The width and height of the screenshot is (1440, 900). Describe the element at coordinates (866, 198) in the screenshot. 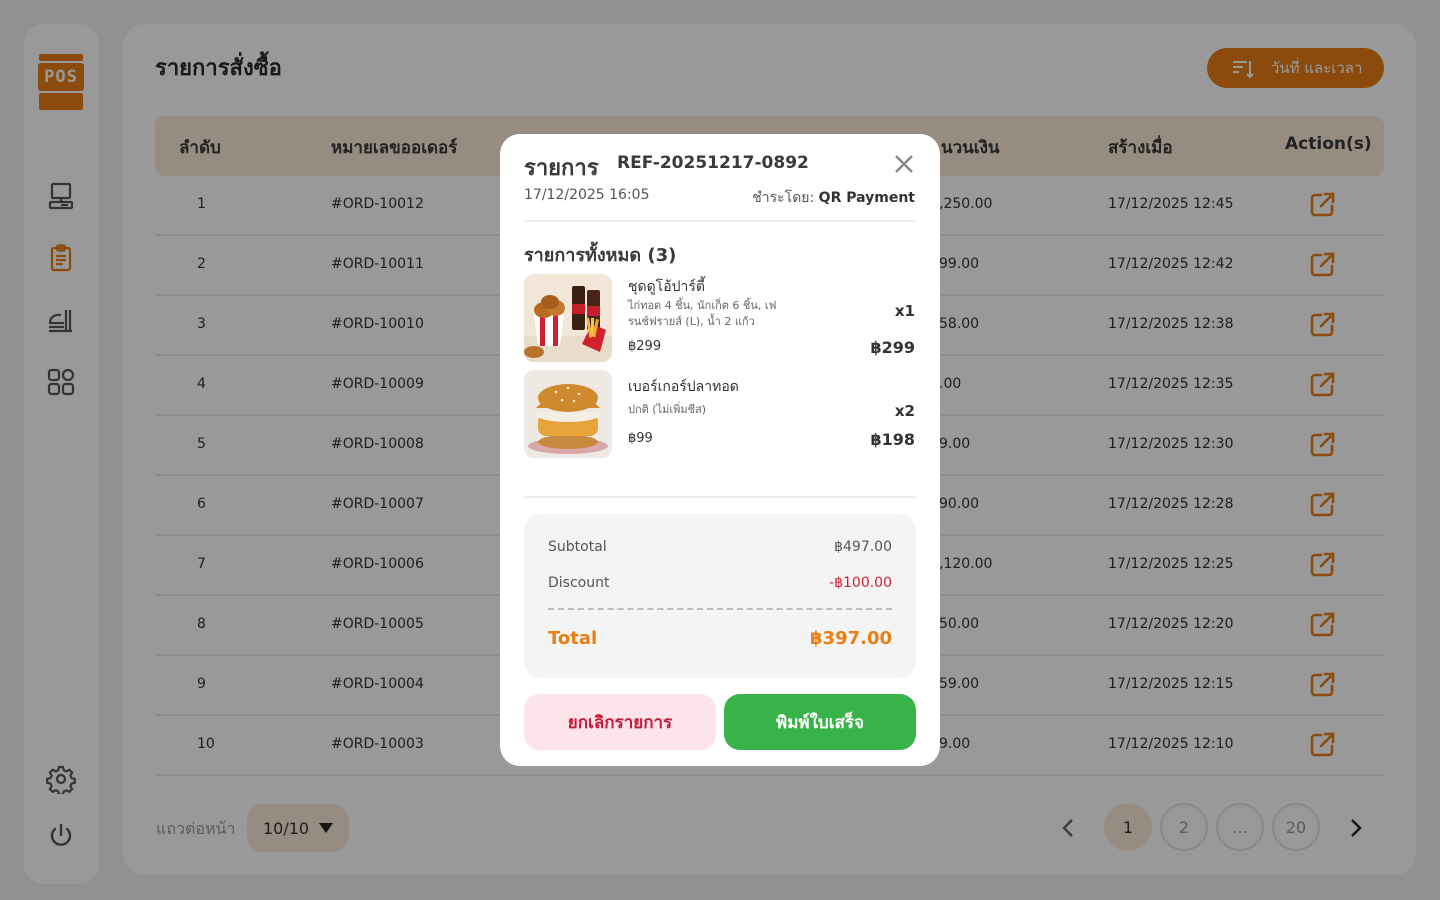

I see `payment-method-value: QR Payment` at that location.